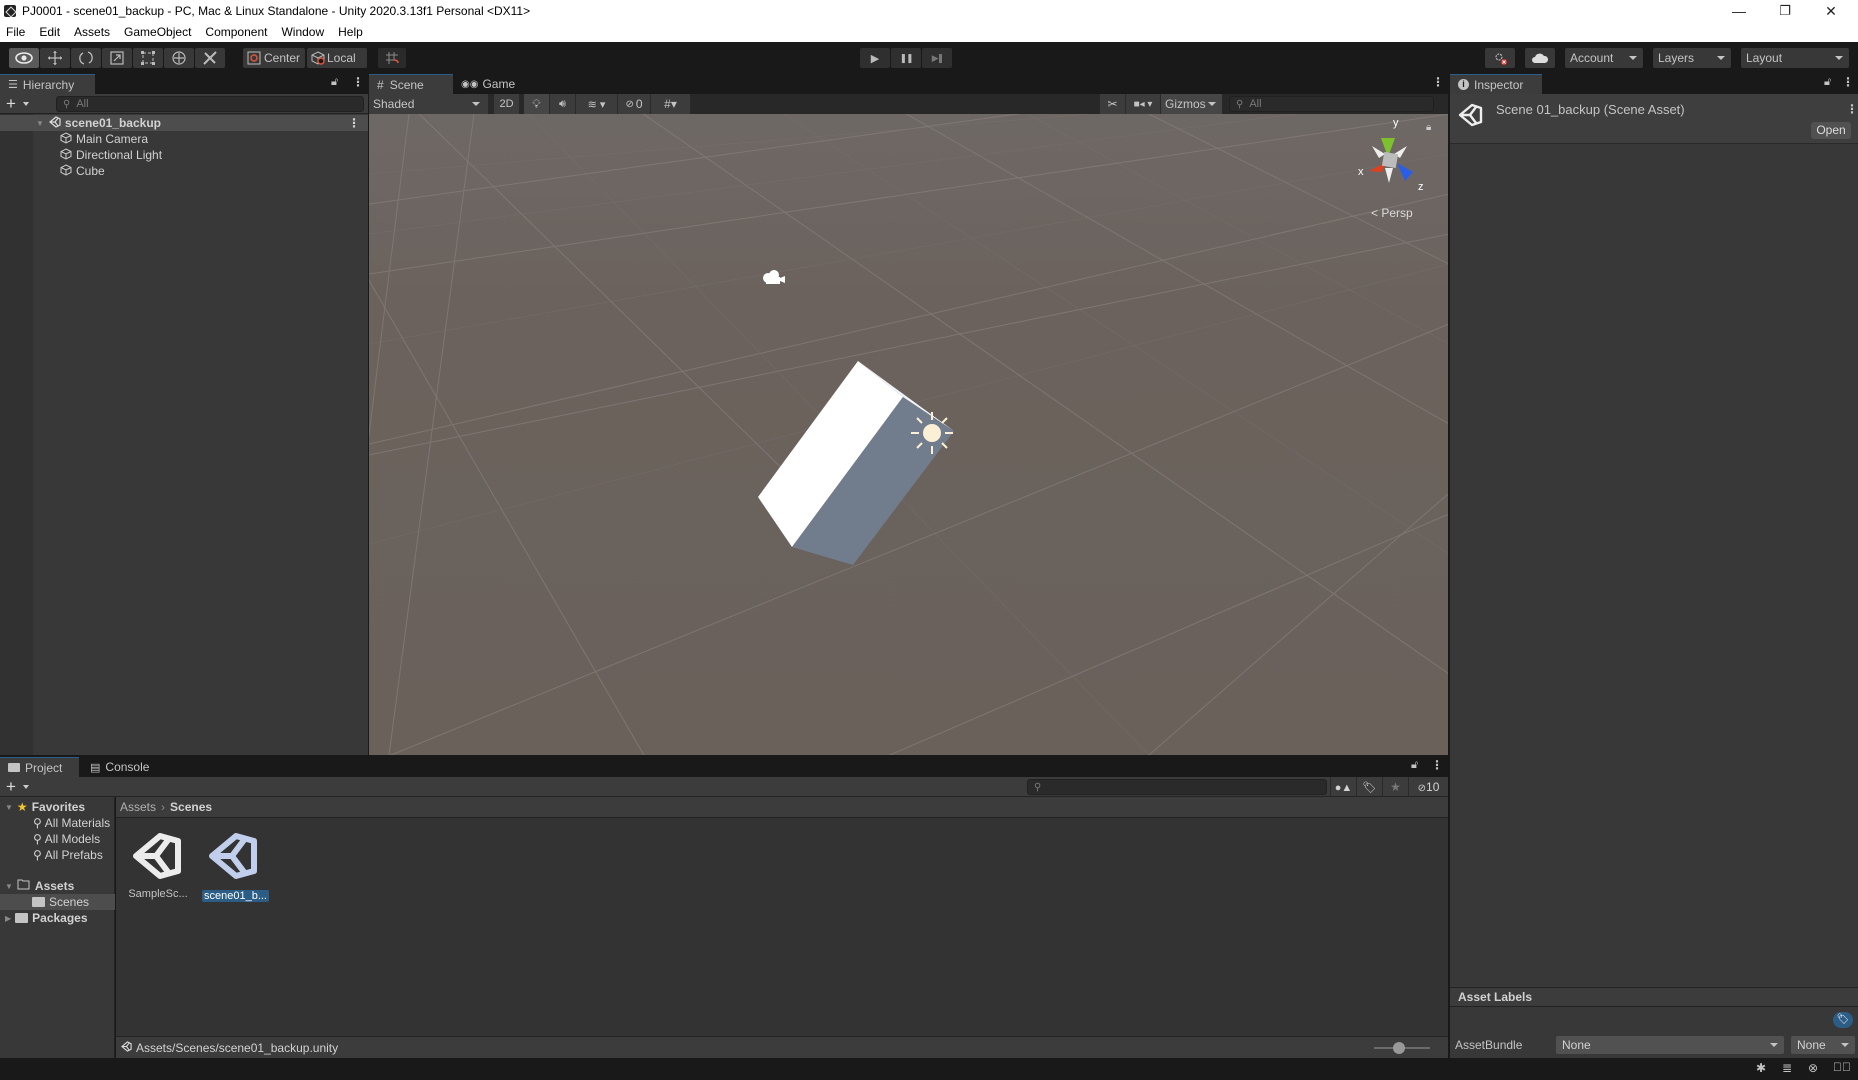 Image resolution: width=1858 pixels, height=1080 pixels. What do you see at coordinates (1654, 997) in the screenshot?
I see `asset-labels-header: Asset Labels` at bounding box center [1654, 997].